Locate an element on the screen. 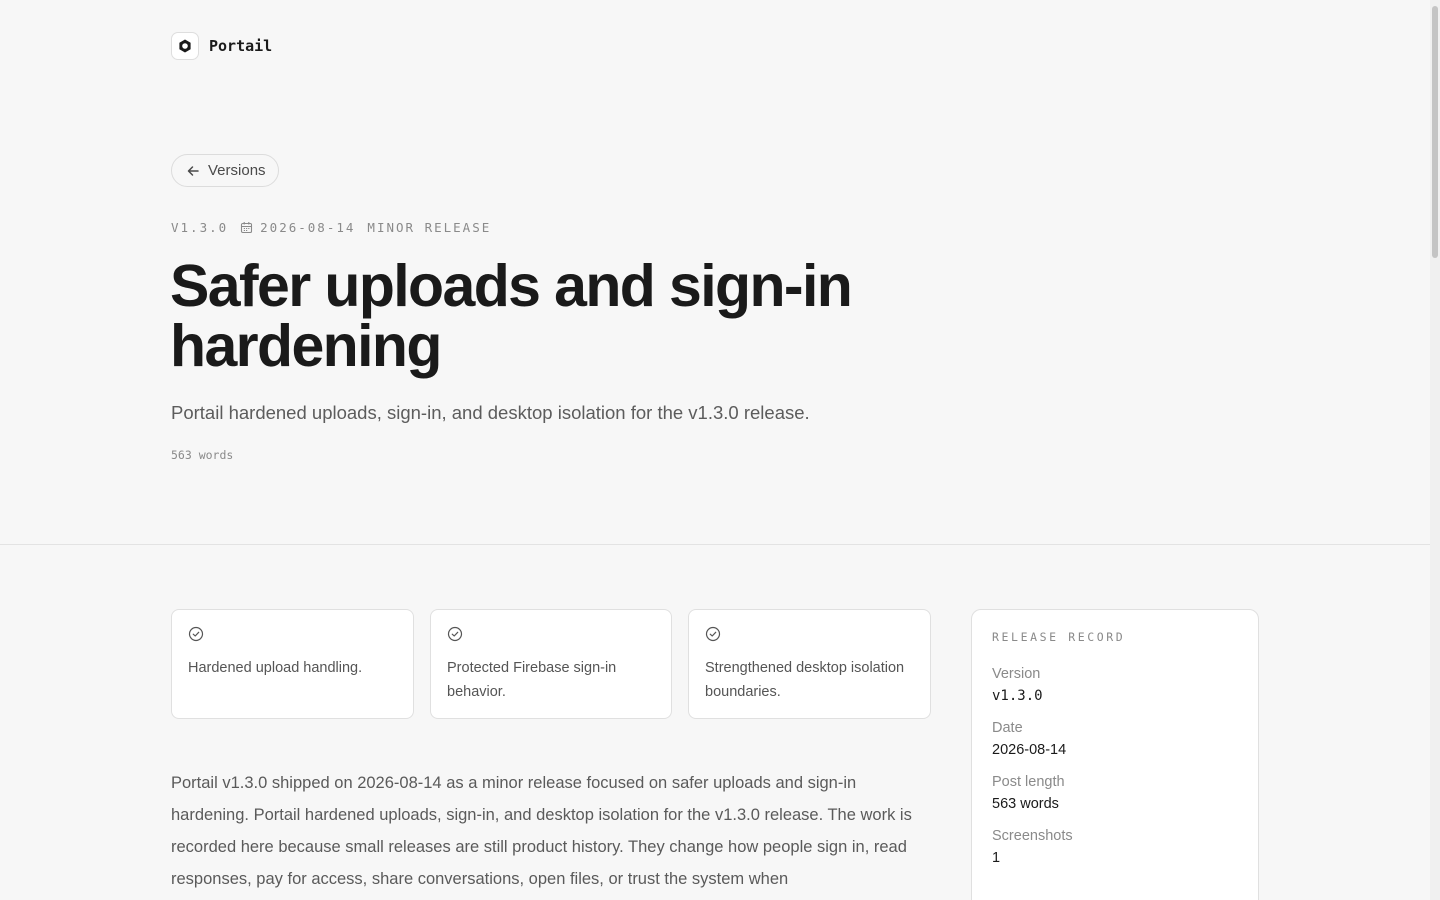  version-tag: V1.3.0 is located at coordinates (200, 227).